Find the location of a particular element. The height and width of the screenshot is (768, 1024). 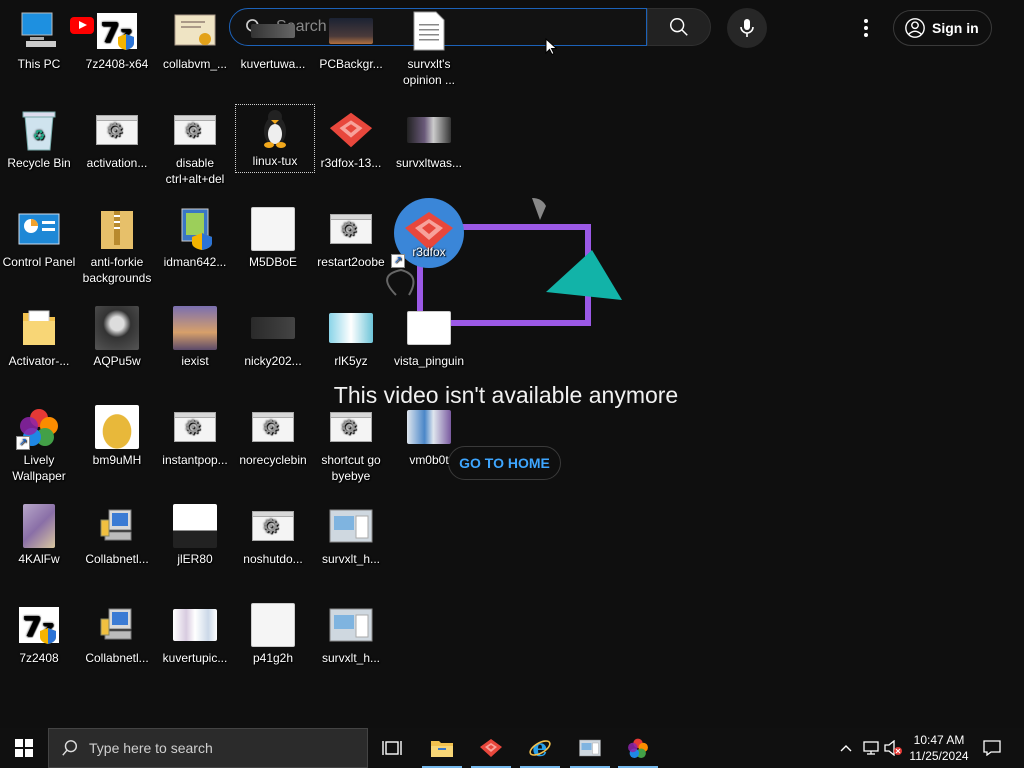

desktop-icon-7z2408-x64: 7z 7z2408-x64 is located at coordinates (117, 40).